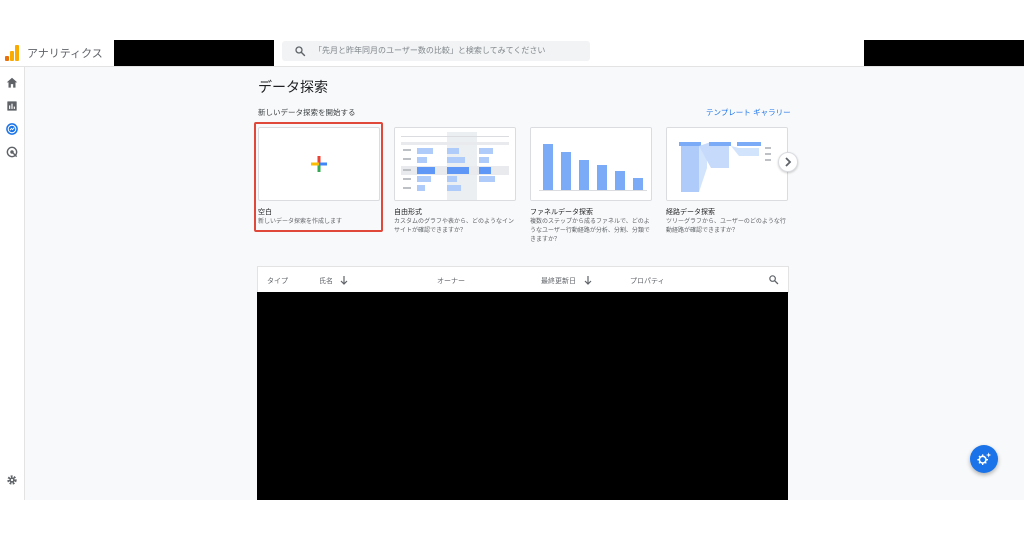 The height and width of the screenshot is (536, 1024). What do you see at coordinates (561, 212) in the screenshot?
I see `card-title-funnel: ファネルデータ探索` at bounding box center [561, 212].